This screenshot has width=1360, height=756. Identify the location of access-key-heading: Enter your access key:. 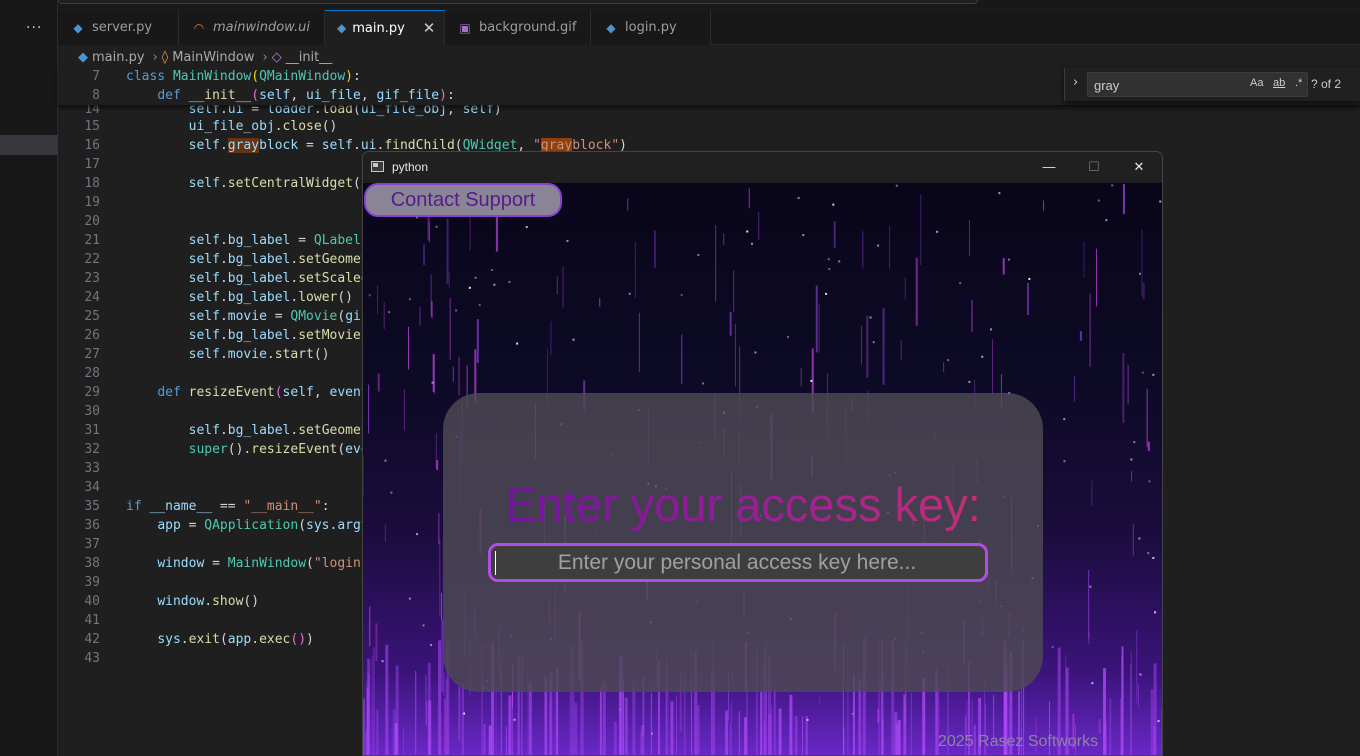
(743, 504).